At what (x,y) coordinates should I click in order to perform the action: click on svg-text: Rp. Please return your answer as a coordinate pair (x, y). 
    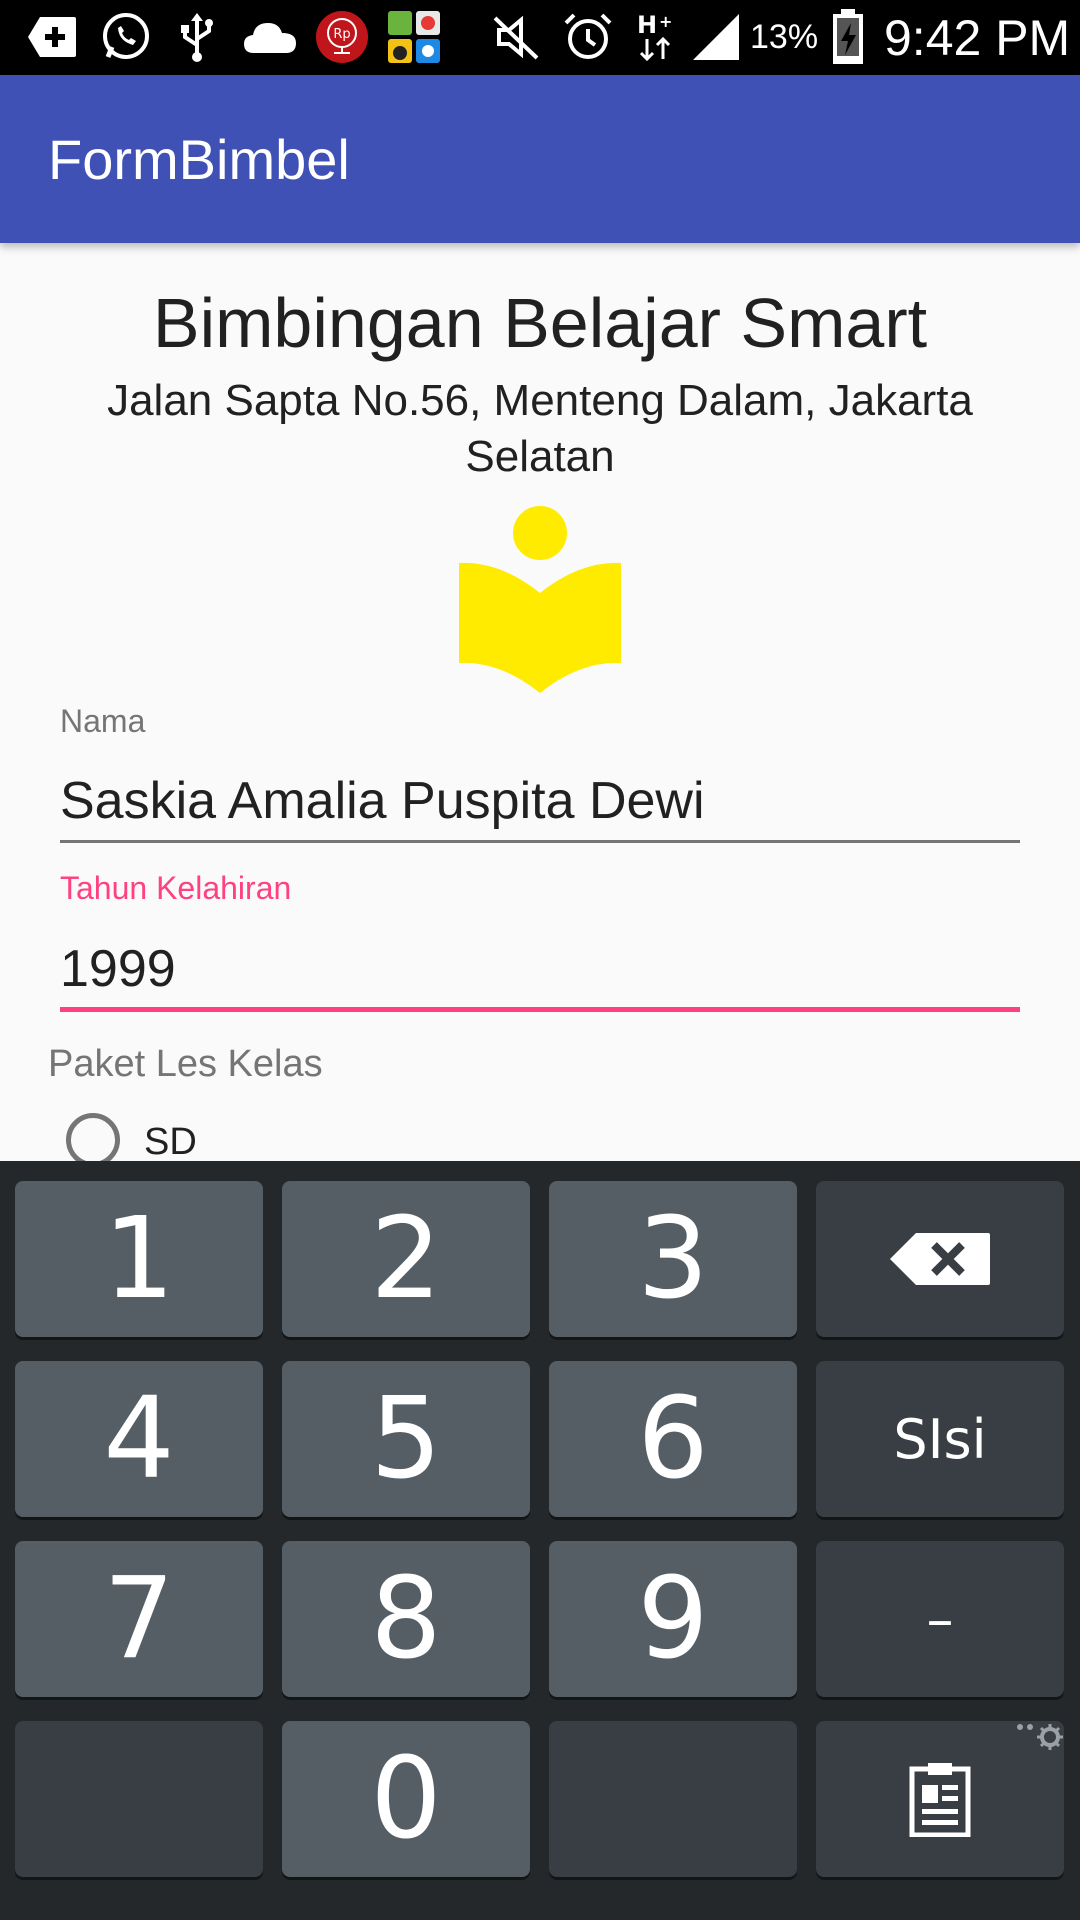
    Looking at the image, I should click on (341, 34).